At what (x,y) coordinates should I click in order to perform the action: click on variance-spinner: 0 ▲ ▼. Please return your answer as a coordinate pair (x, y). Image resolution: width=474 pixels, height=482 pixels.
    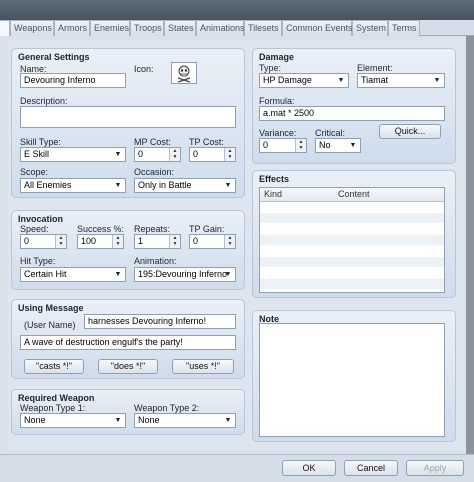
    Looking at the image, I should click on (283, 145).